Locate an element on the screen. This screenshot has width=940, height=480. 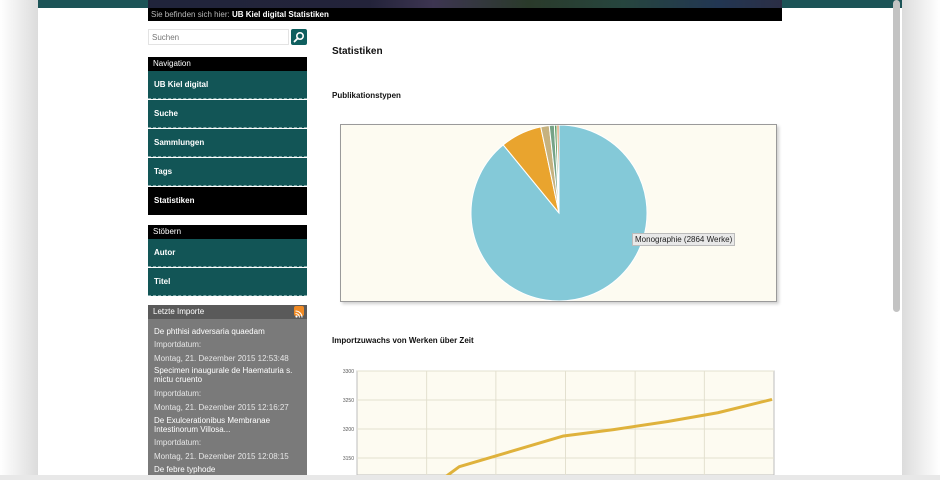
search-box is located at coordinates (227, 37).